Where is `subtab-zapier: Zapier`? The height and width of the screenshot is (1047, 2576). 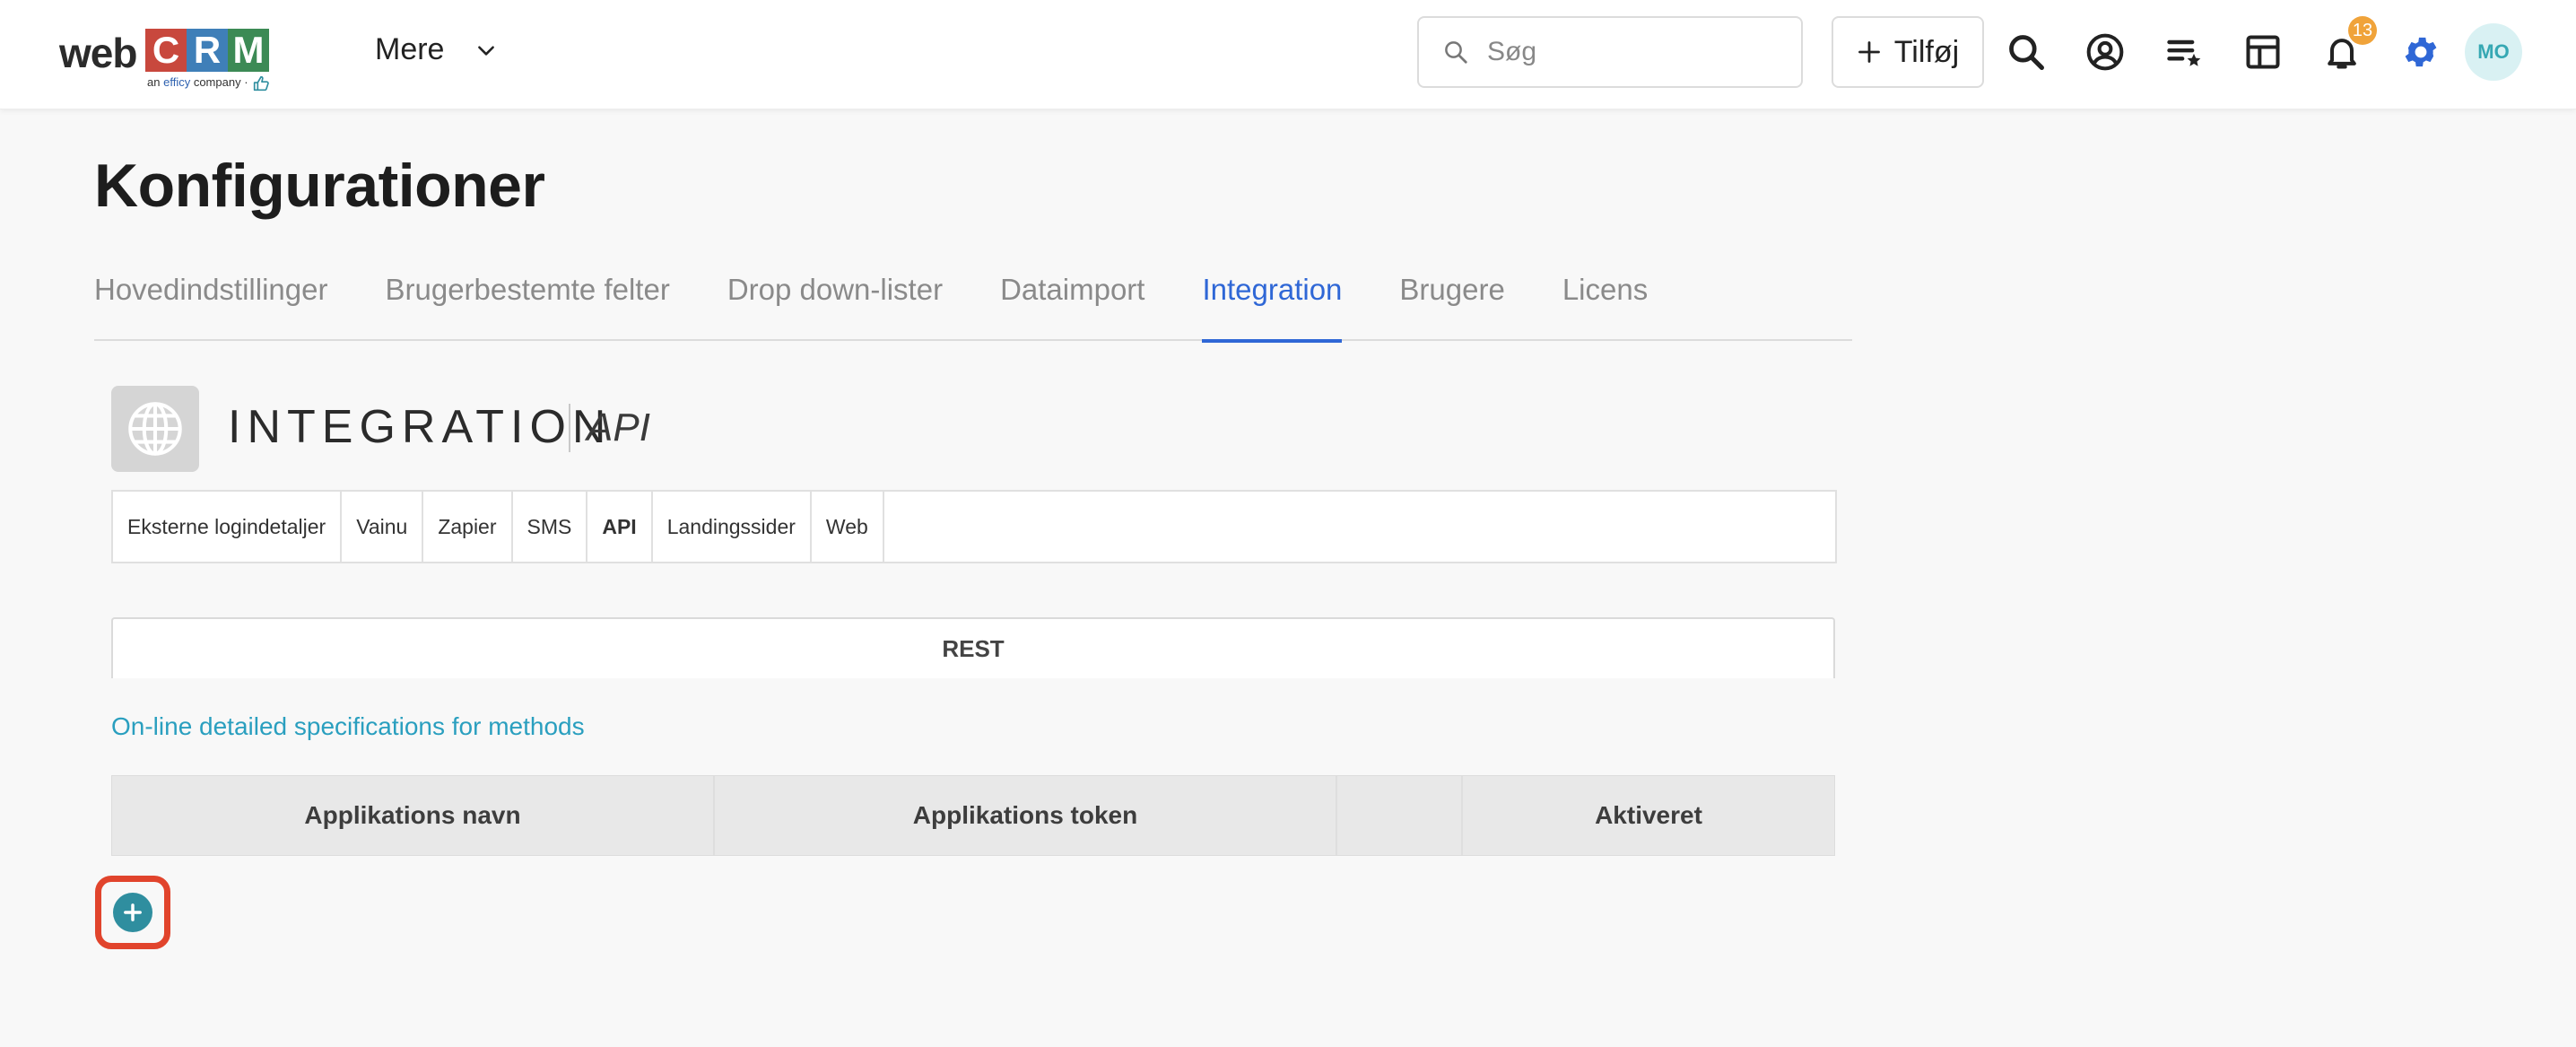
subtab-zapier: Zapier is located at coordinates (468, 527).